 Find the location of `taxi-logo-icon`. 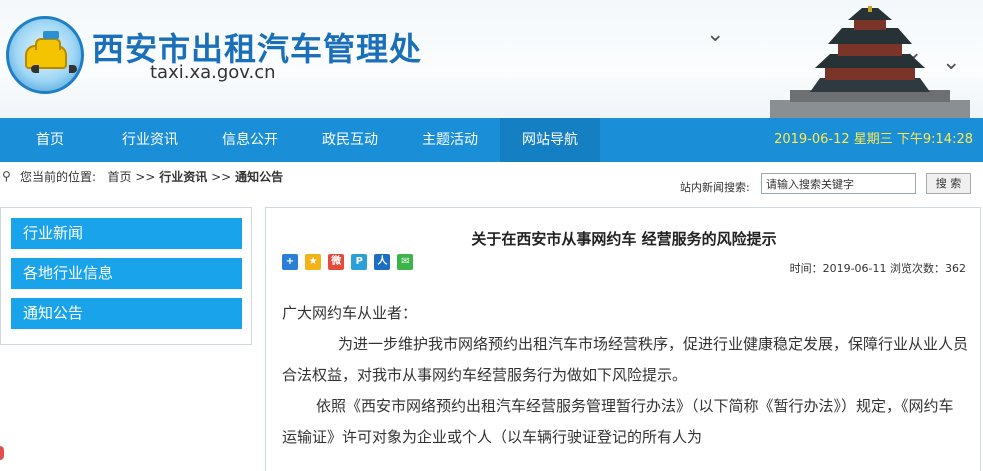

taxi-logo-icon is located at coordinates (45, 55).